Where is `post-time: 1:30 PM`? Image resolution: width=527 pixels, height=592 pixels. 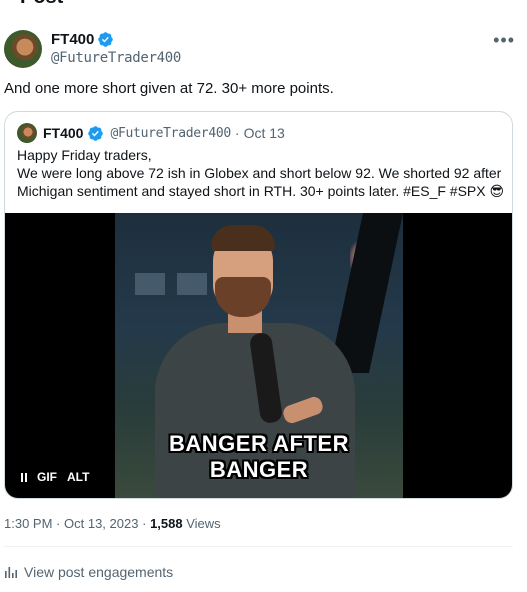
post-time: 1:30 PM is located at coordinates (28, 523).